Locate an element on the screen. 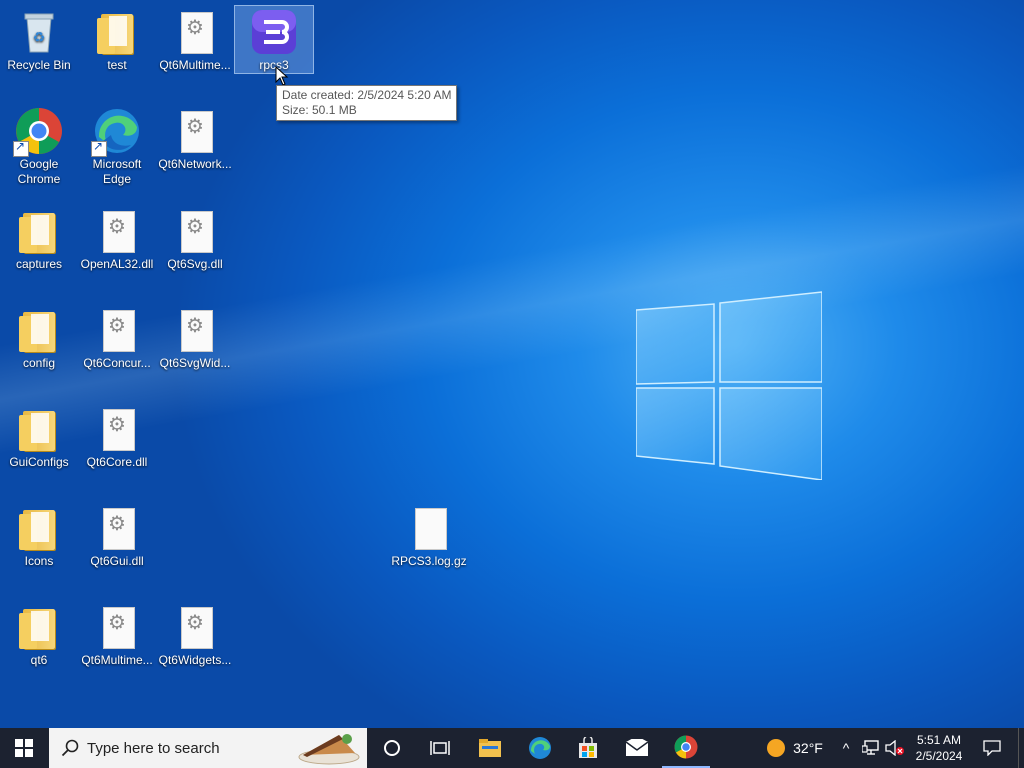  desktop-icon-label: Qt6Gui.dll is located at coordinates (117, 561).